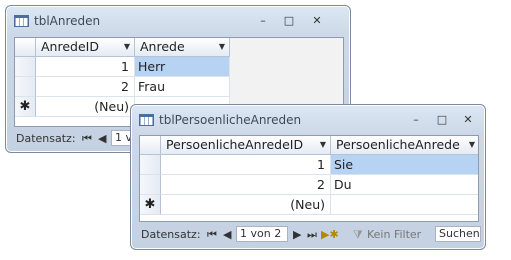 This screenshot has height=260, width=511. What do you see at coordinates (70, 46) in the screenshot?
I see `column-header-label: AnredeID` at bounding box center [70, 46].